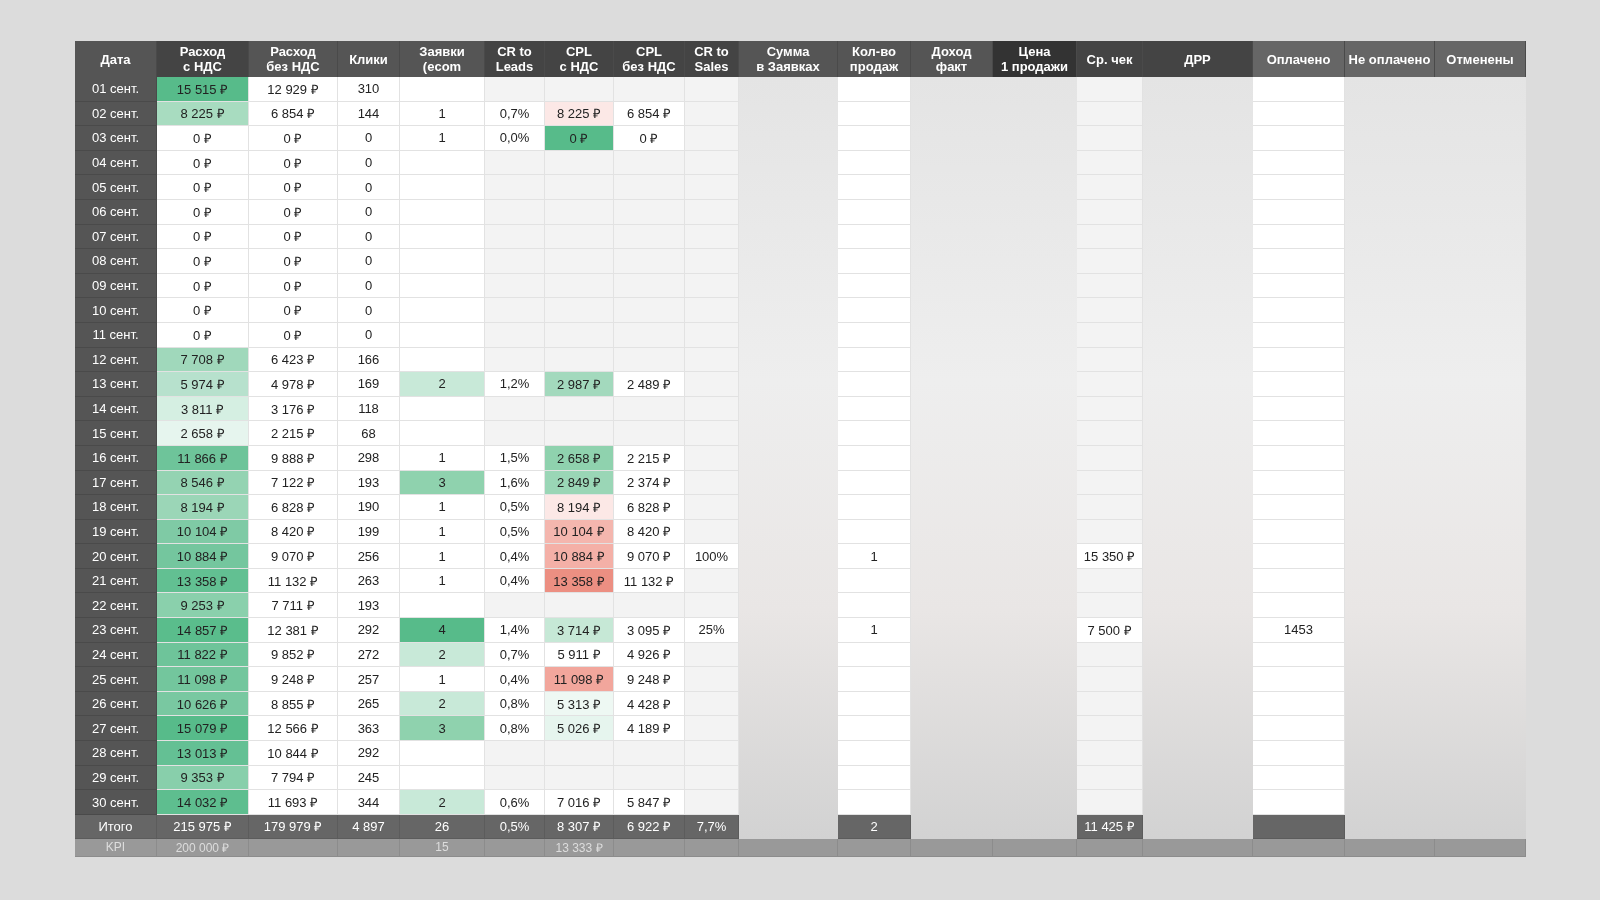  What do you see at coordinates (293, 458) in the screenshot?
I see `table-cell: 9 888 ₽` at bounding box center [293, 458].